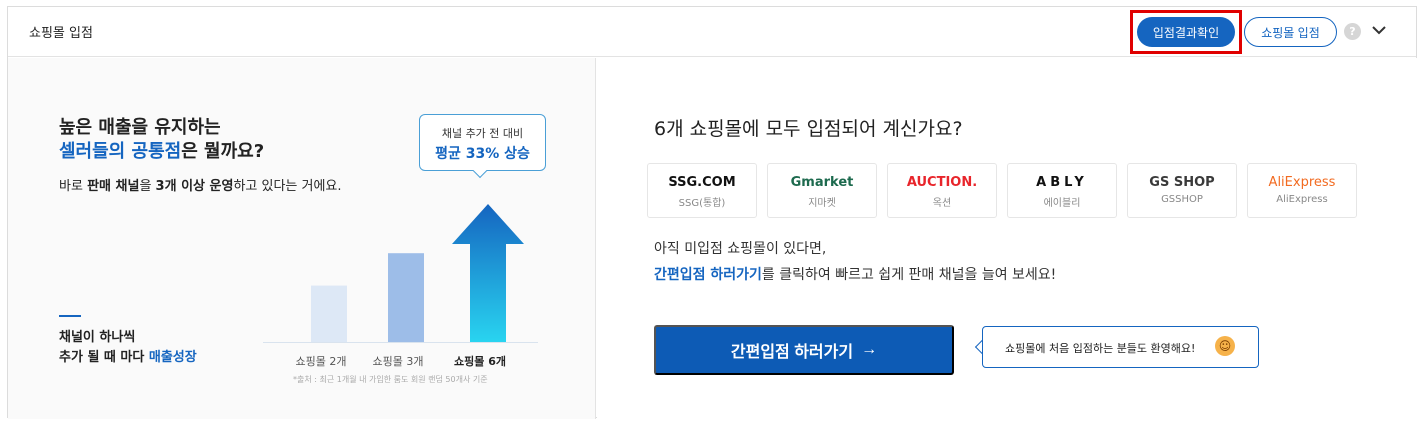 The height and width of the screenshot is (422, 1423). What do you see at coordinates (702, 182) in the screenshot?
I see `ssg-logo: SSG.COM` at bounding box center [702, 182].